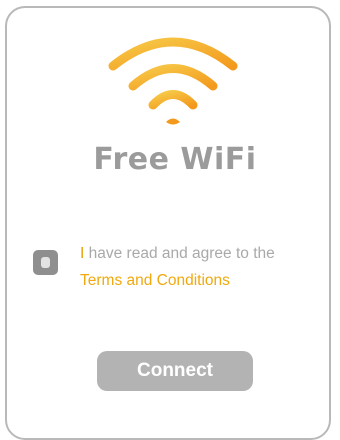 This screenshot has height=440, width=340. Describe the element at coordinates (175, 159) in the screenshot. I see `page-title: Free WiFi` at that location.